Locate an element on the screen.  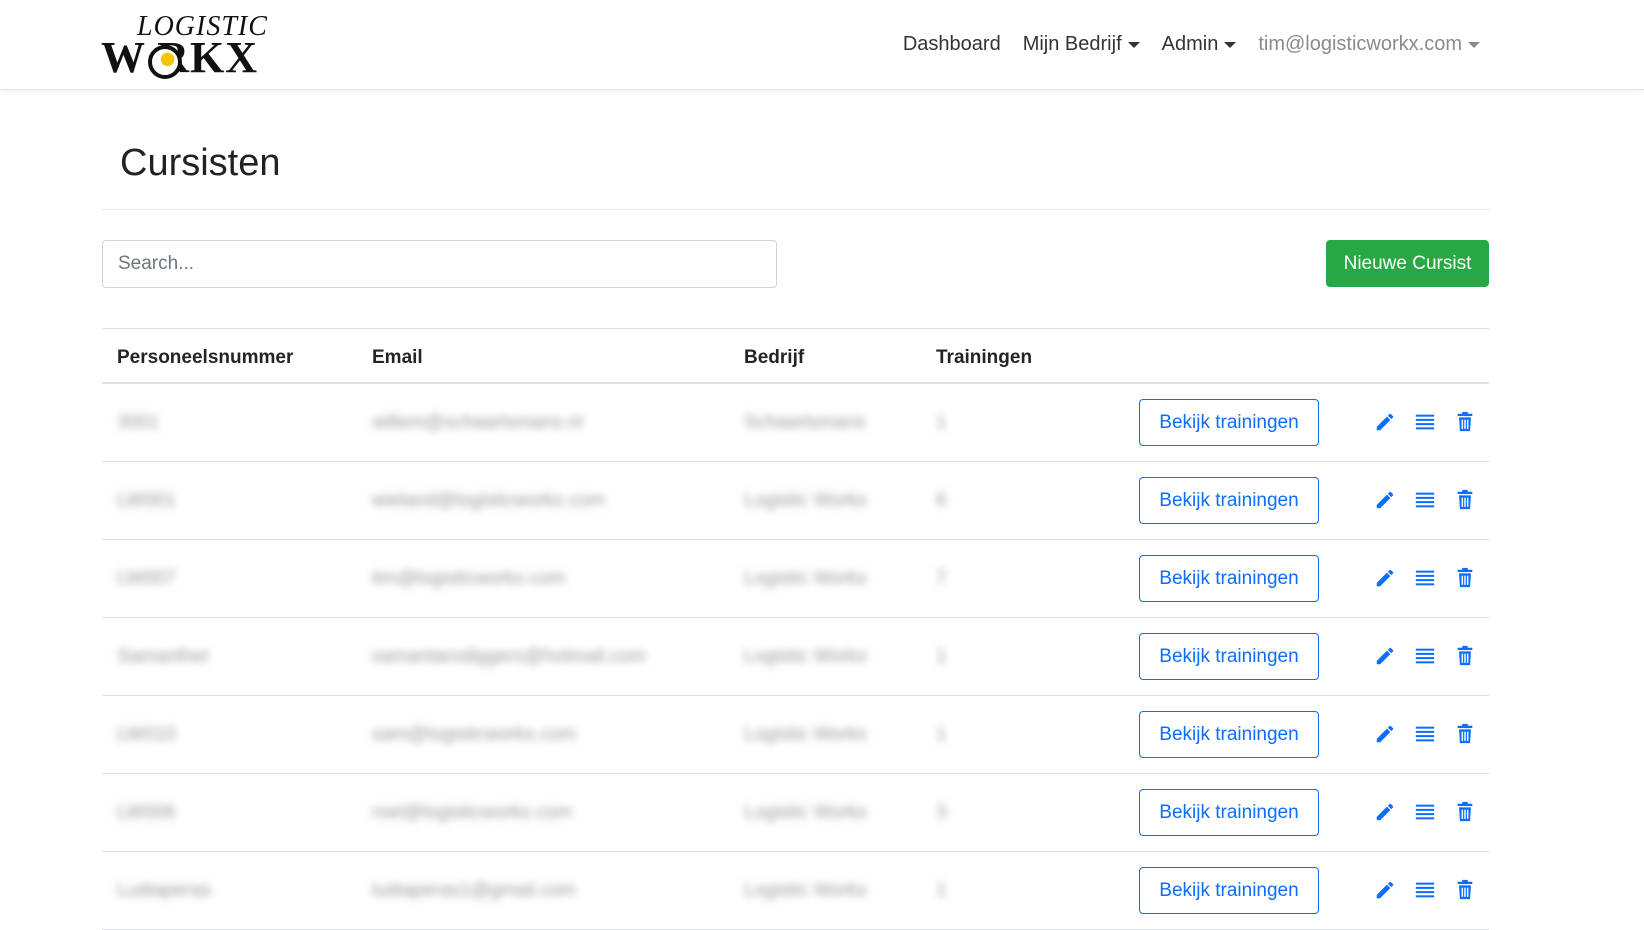
cell-trainingen: 3 is located at coordinates (941, 812).